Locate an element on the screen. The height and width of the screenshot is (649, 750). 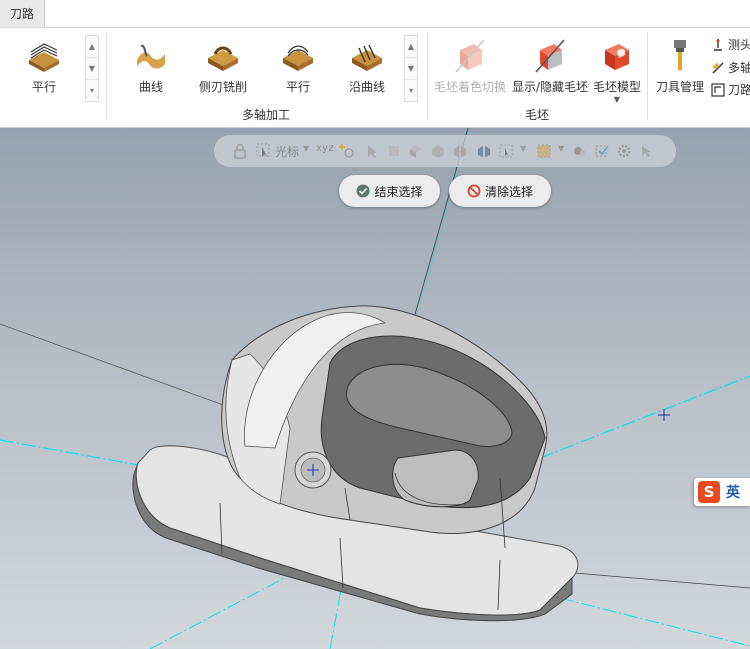
blank-shading-icon is located at coordinates (470, 56).